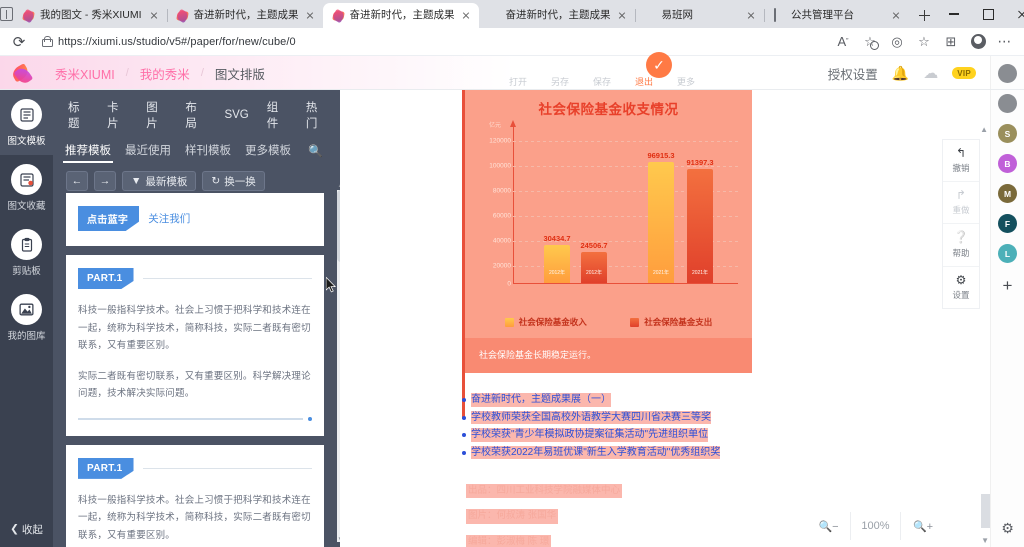 The height and width of the screenshot is (547, 1024). What do you see at coordinates (602, 81) in the screenshot?
I see `doc-save-button: 保存` at bounding box center [602, 81].